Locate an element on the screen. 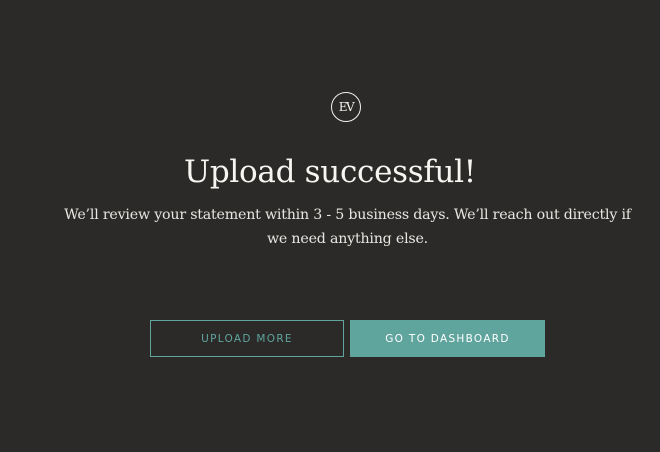 The image size is (660, 452). brand-logo-icon: EV is located at coordinates (346, 107).